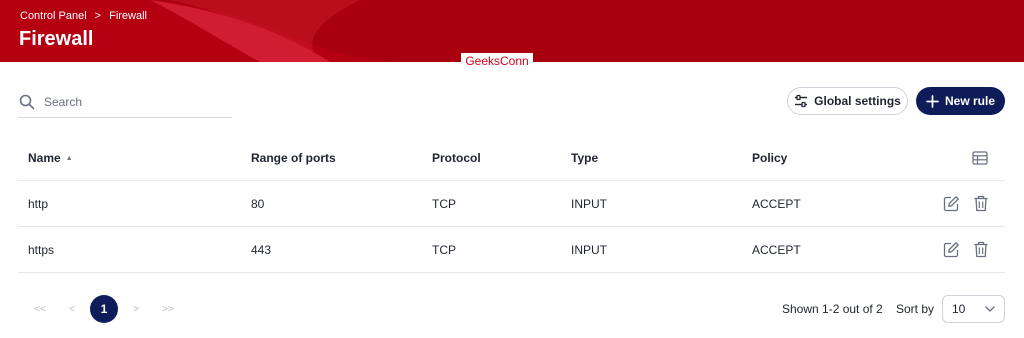 The image size is (1024, 338). I want to click on global-settings-button: Global settings, so click(847, 101).